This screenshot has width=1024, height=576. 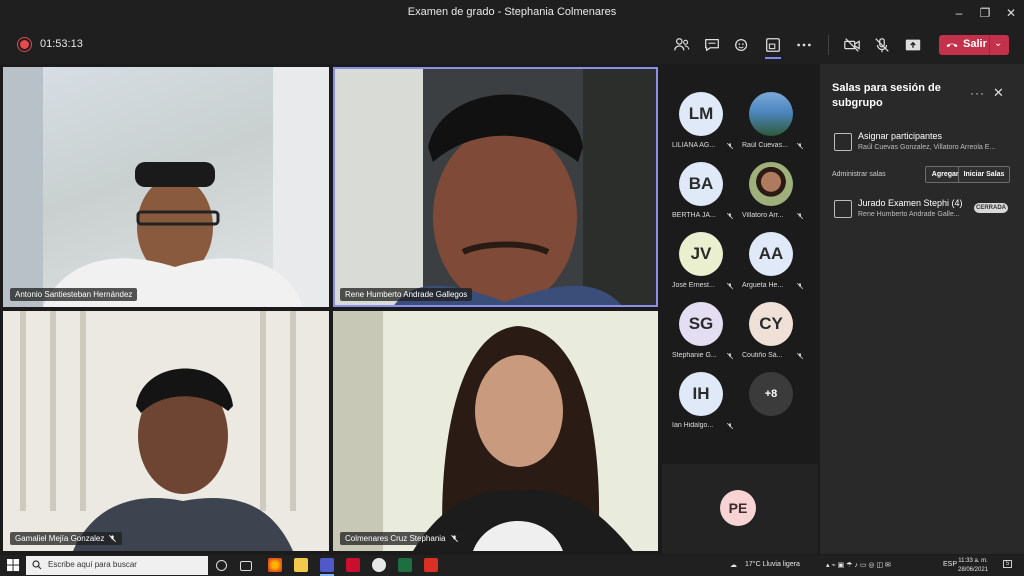 I want to click on close-window-button: ✕, so click(x=1010, y=13).